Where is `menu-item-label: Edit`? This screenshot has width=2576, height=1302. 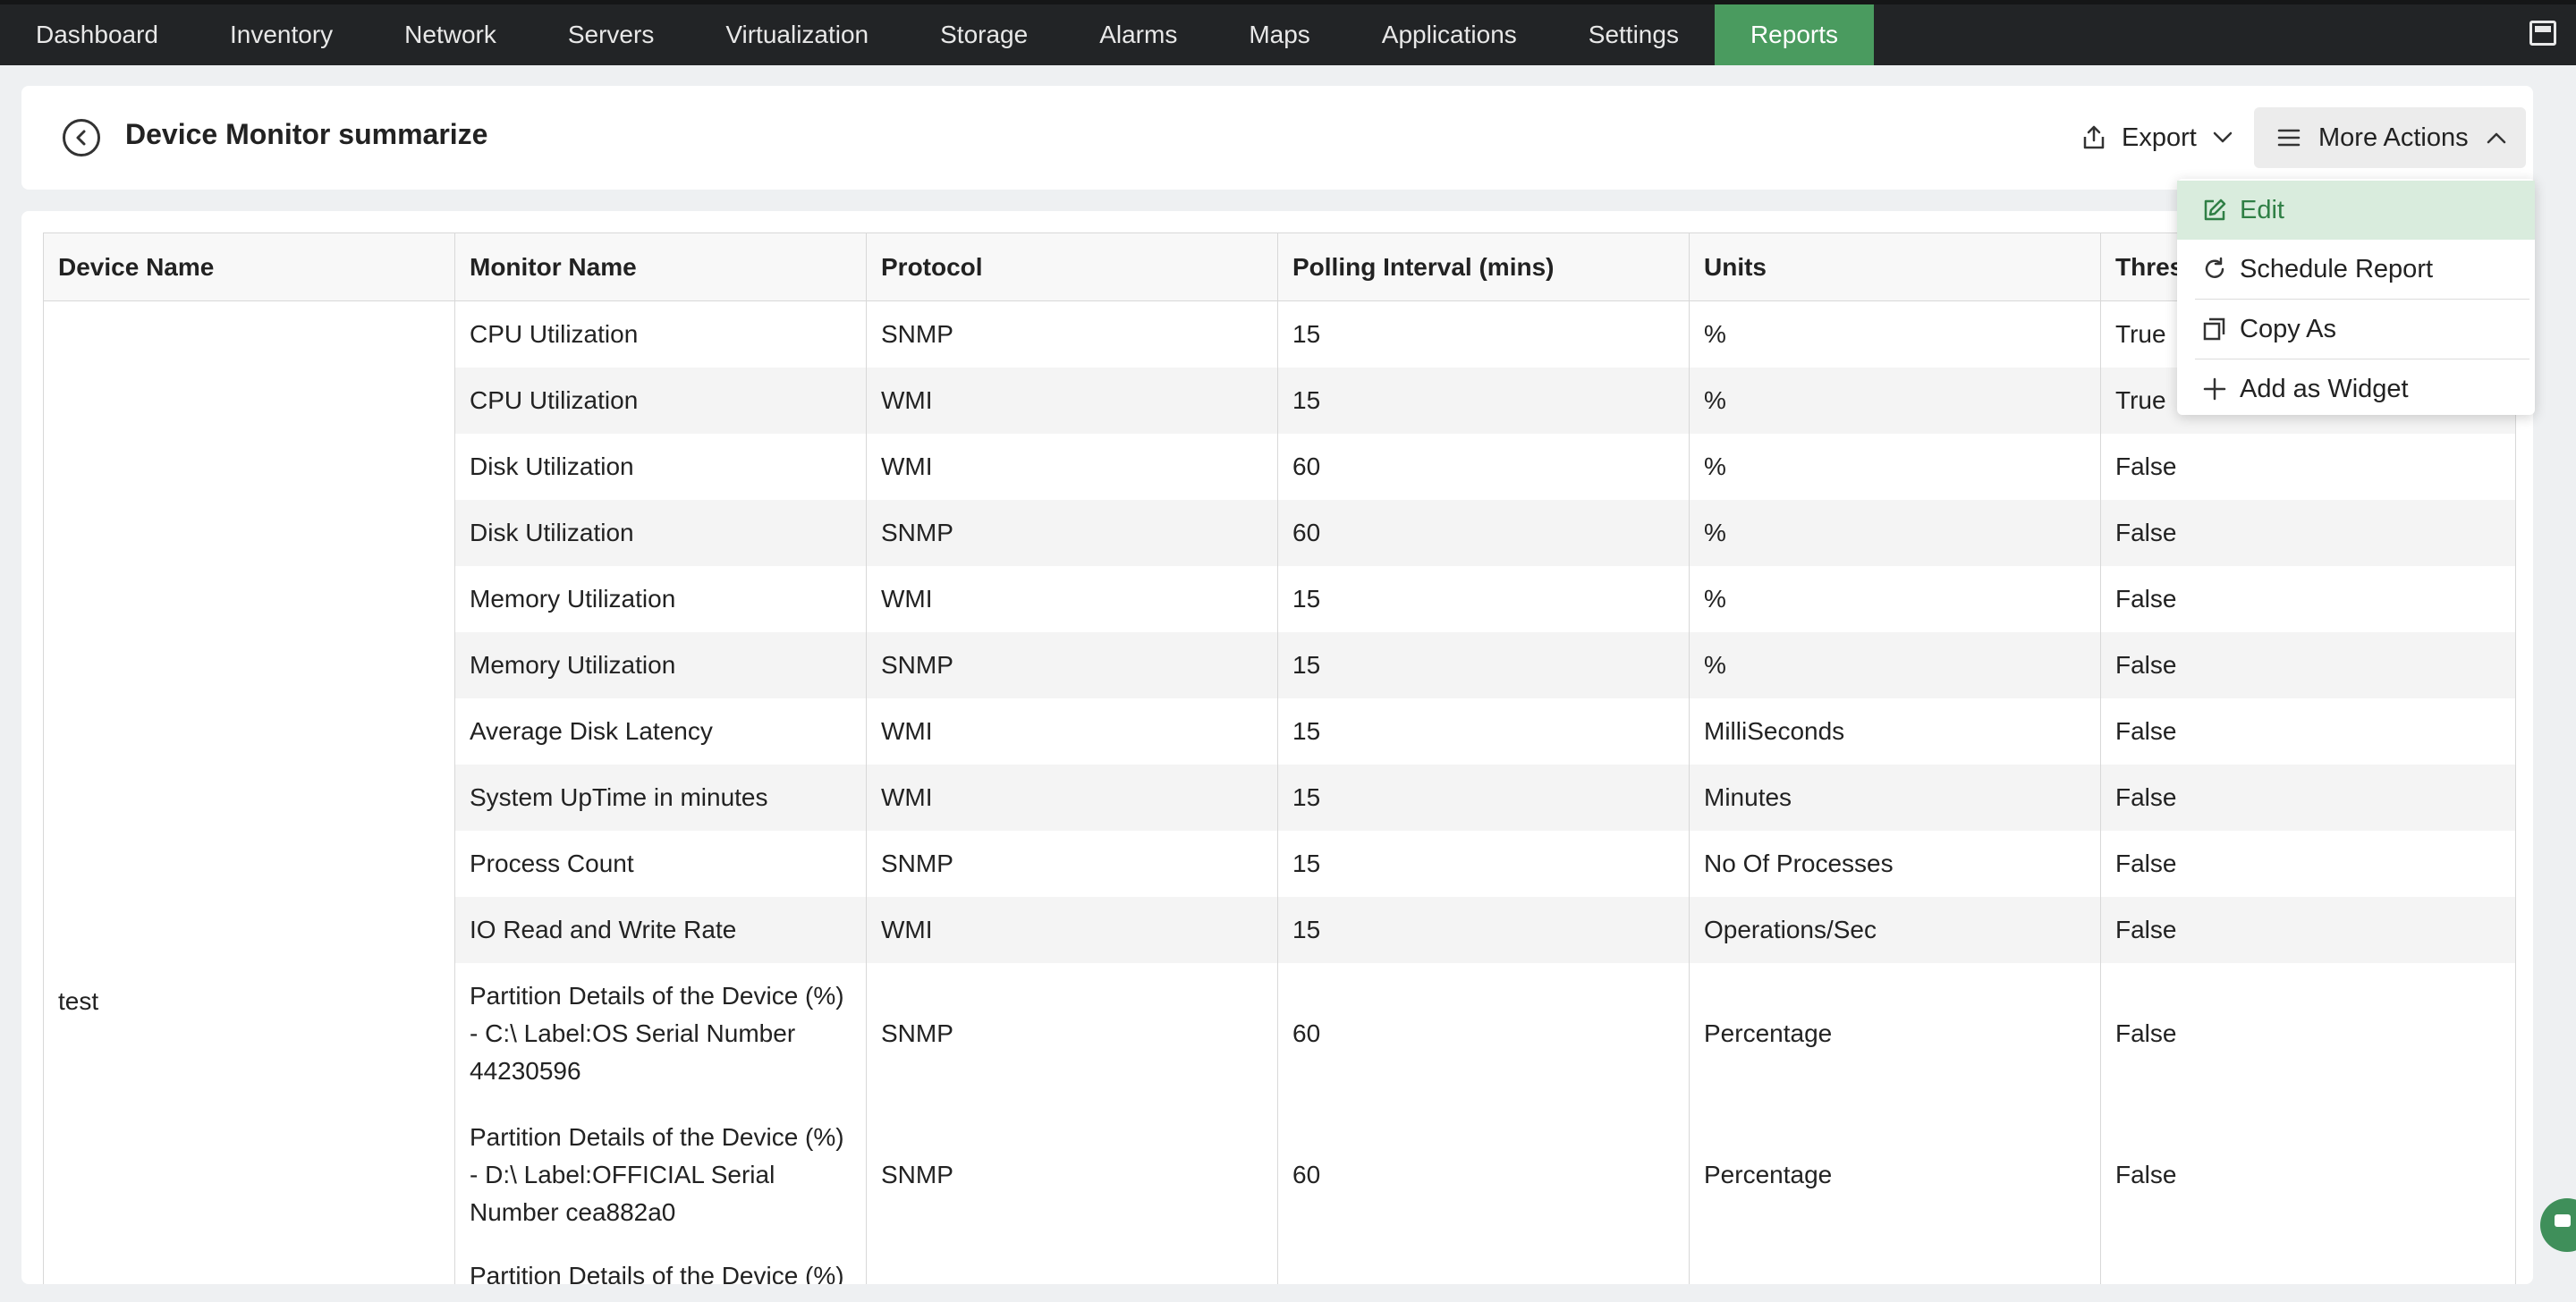
menu-item-label: Edit is located at coordinates (2262, 209).